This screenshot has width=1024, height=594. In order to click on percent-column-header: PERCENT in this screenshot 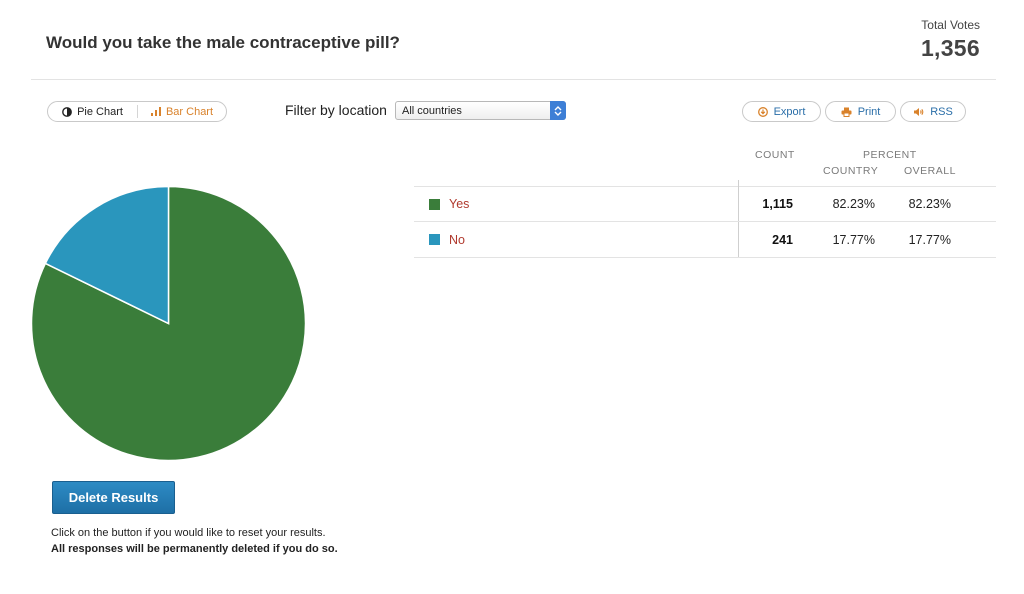, I will do `click(890, 155)`.